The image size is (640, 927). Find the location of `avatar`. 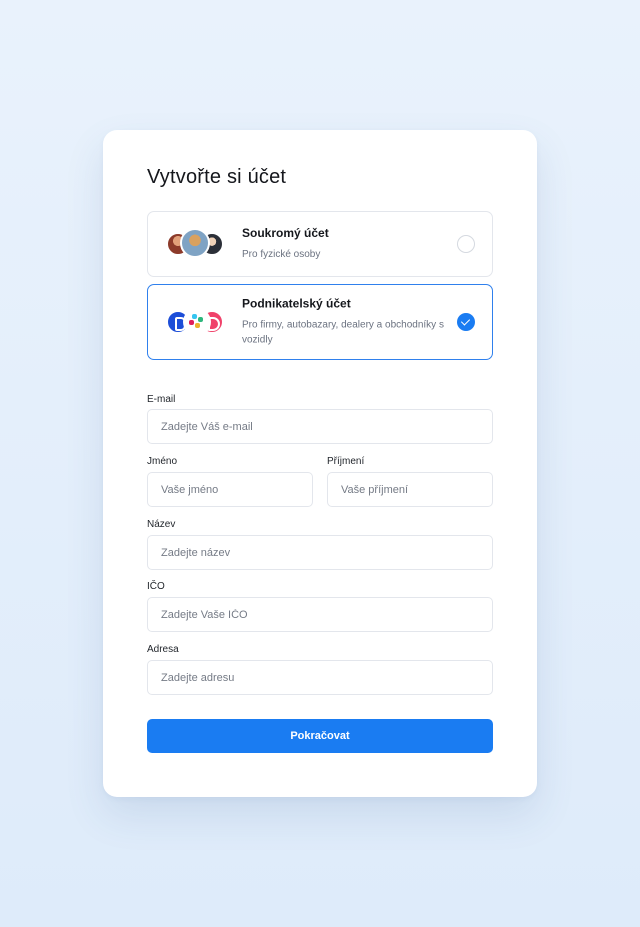

avatar is located at coordinates (195, 243).